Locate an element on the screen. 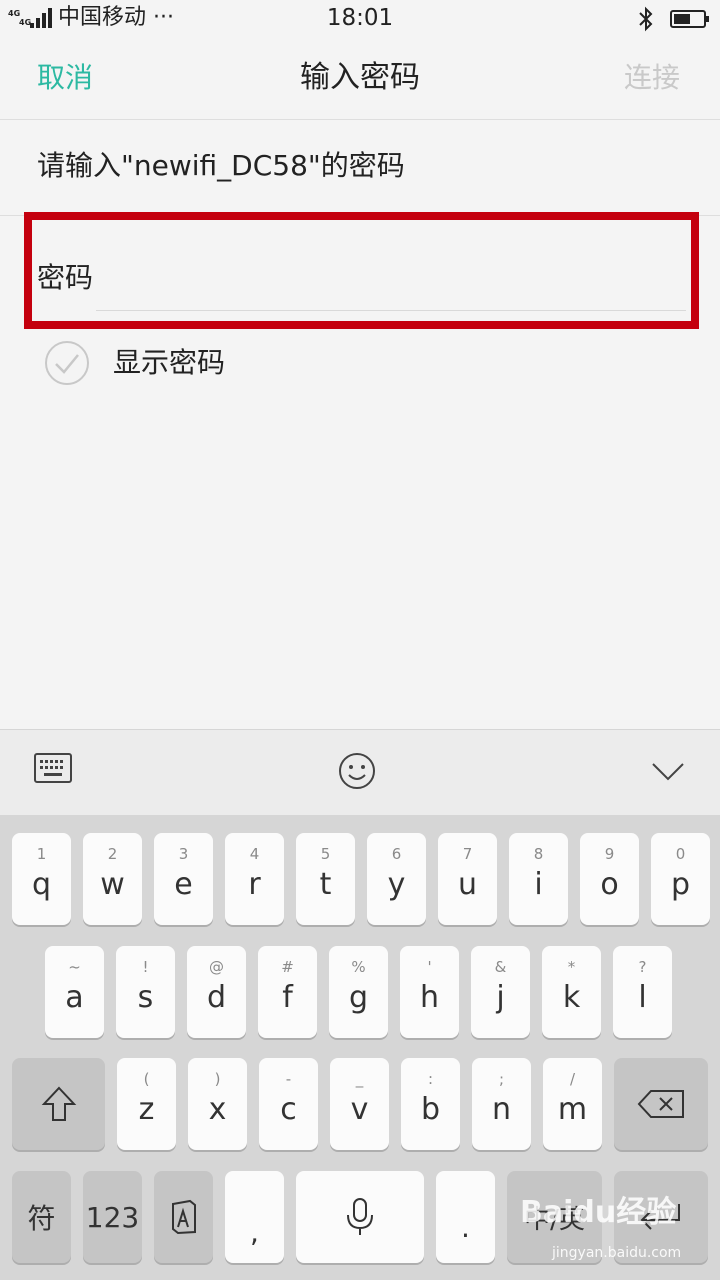 The image size is (720, 1280). bluetooth-icon is located at coordinates (646, 19).